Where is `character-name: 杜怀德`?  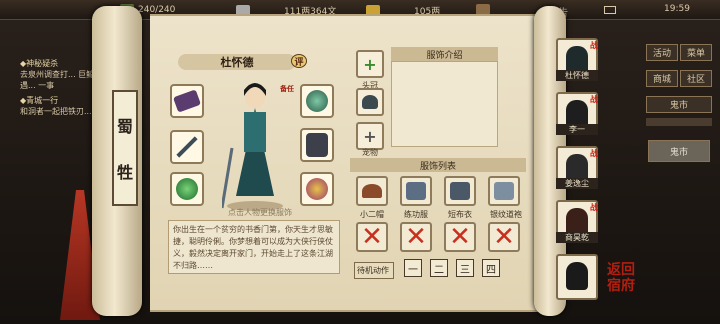
character-name: 杜怀德 is located at coordinates (237, 62).